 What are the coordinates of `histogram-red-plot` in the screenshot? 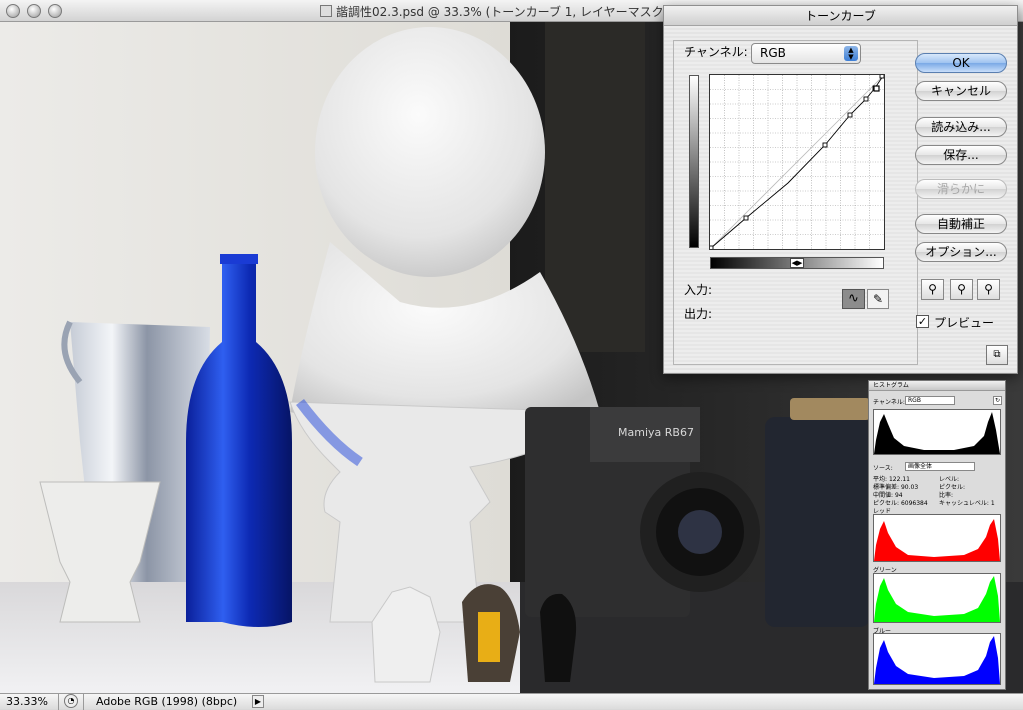 It's located at (937, 540).